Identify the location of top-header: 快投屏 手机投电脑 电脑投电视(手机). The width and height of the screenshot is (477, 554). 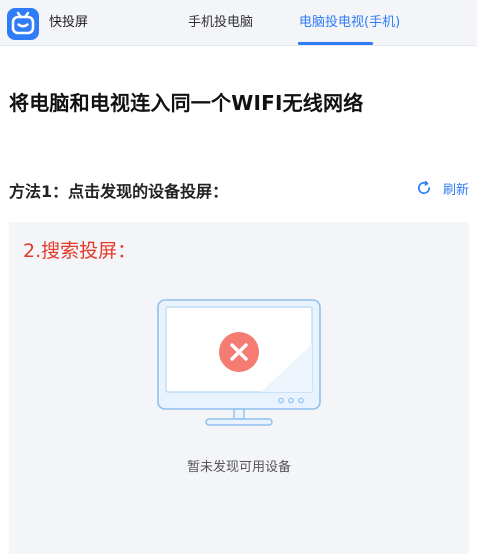
(238, 23).